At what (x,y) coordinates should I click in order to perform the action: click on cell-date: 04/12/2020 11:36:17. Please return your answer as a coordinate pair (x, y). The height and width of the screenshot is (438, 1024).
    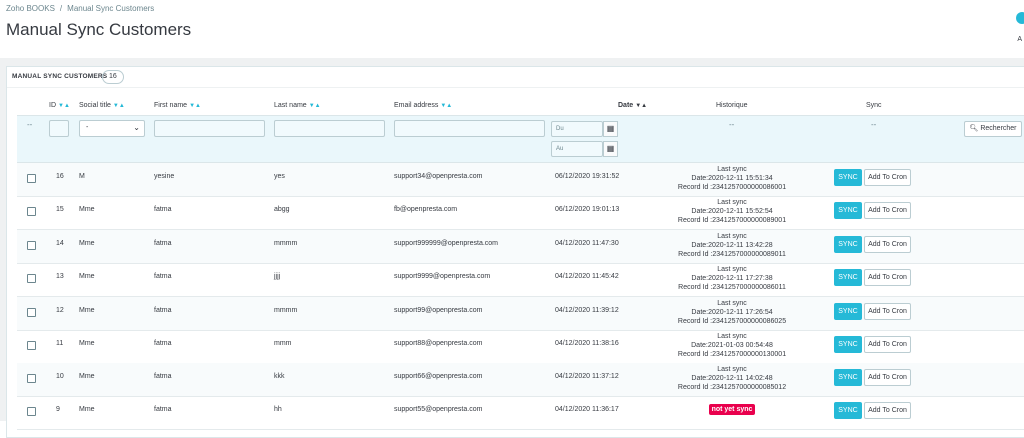
    Looking at the image, I should click on (587, 409).